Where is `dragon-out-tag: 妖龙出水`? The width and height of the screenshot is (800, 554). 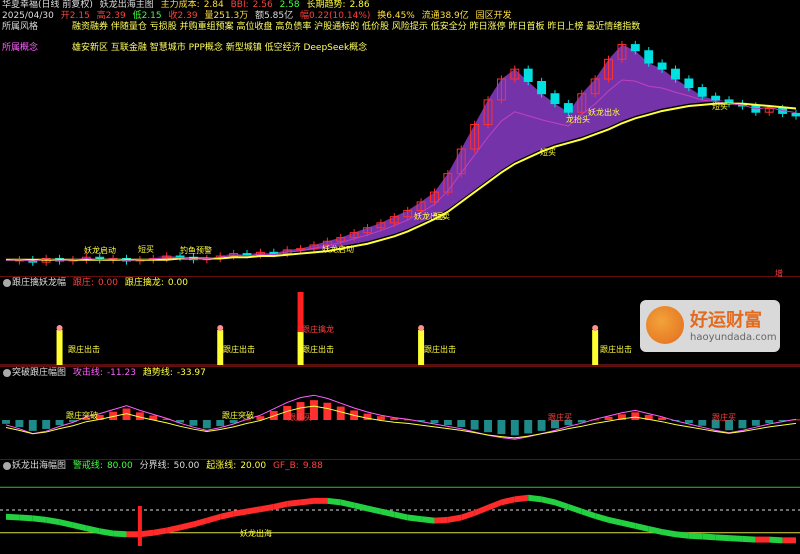 dragon-out-tag: 妖龙出水 is located at coordinates (430, 216).